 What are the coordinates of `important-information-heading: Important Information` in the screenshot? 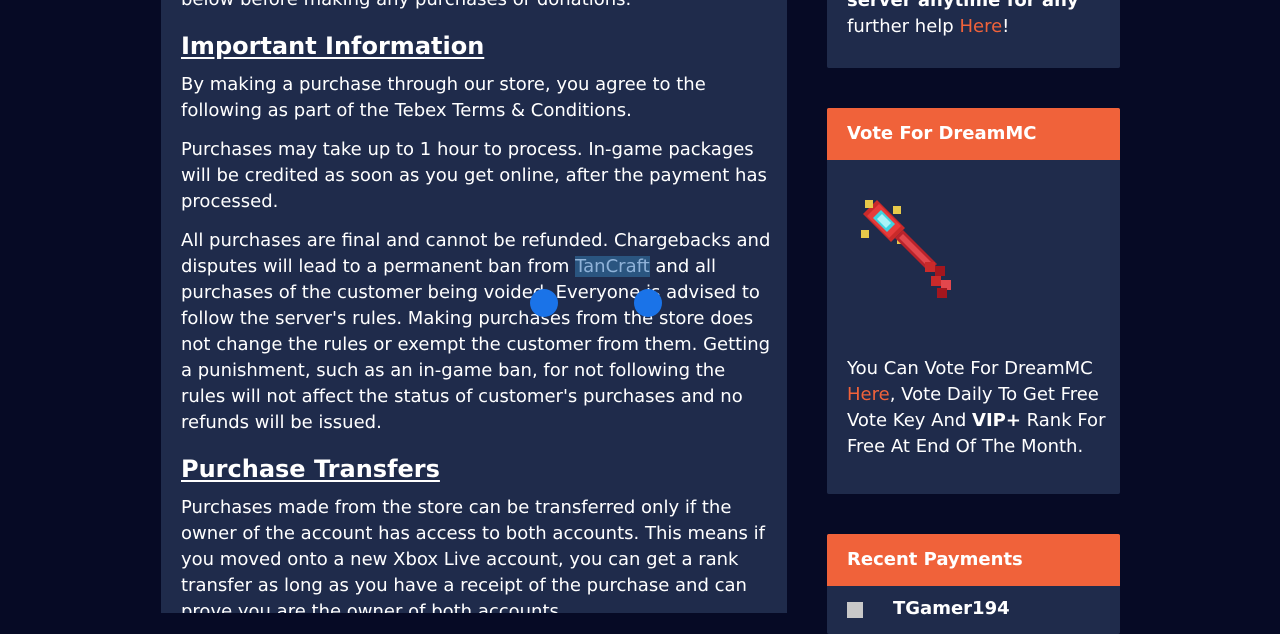 It's located at (333, 46).